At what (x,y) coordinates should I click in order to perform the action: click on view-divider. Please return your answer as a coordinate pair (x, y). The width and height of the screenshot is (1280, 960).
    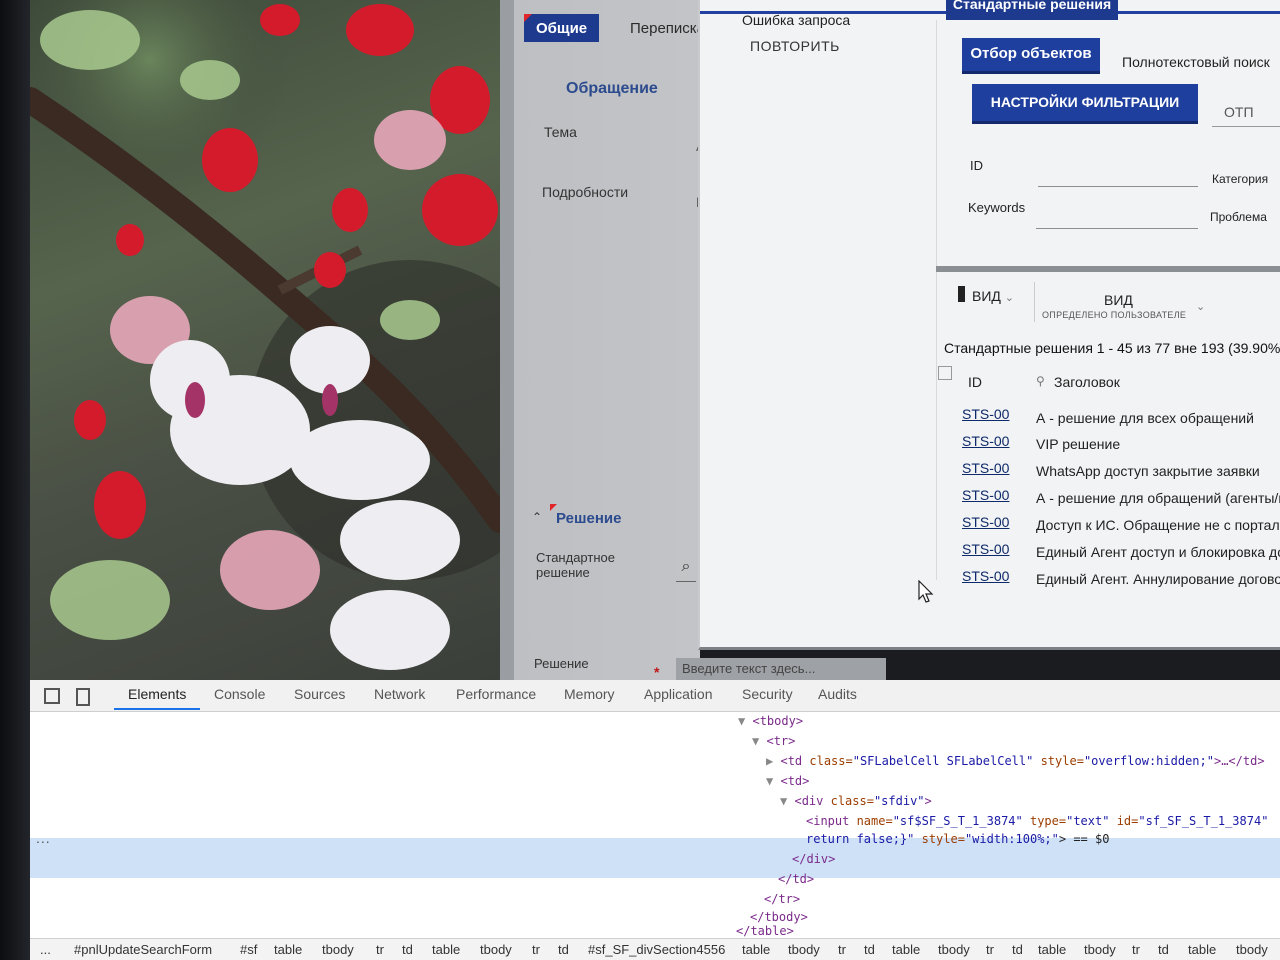
    Looking at the image, I should click on (1034, 302).